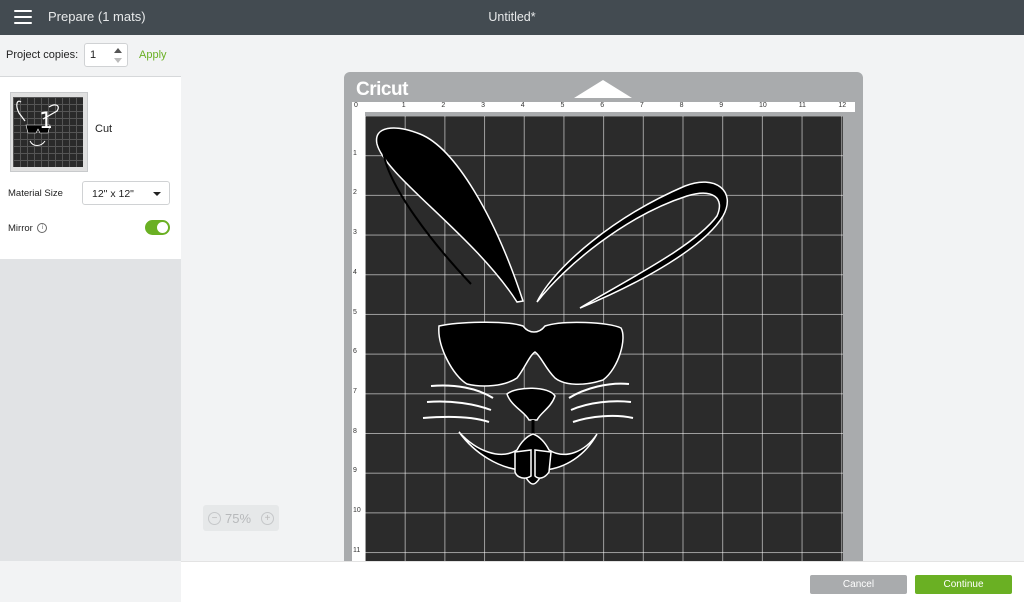  What do you see at coordinates (118, 50) in the screenshot?
I see `increment-icon` at bounding box center [118, 50].